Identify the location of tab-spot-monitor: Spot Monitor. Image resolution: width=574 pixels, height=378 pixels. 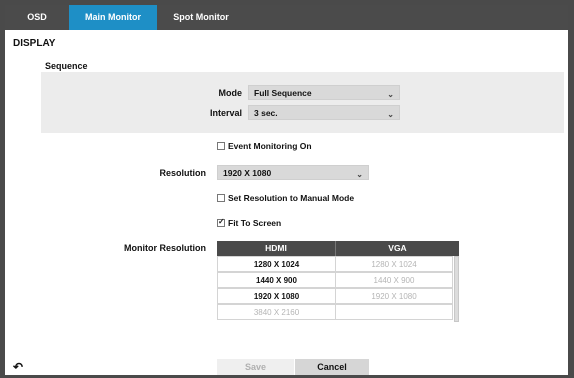
(201, 17).